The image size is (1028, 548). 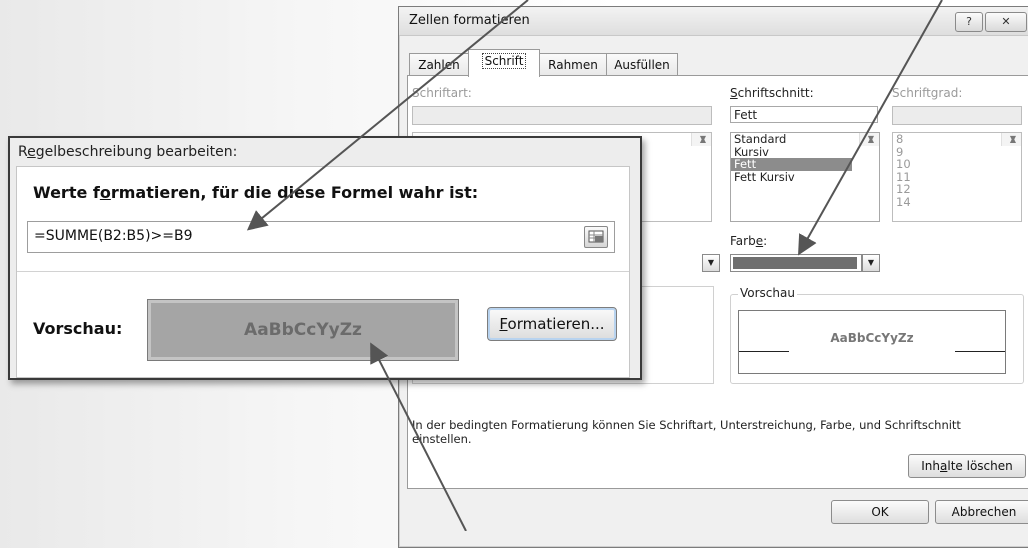 I want to click on arrow-to-formula, so click(x=387, y=115).